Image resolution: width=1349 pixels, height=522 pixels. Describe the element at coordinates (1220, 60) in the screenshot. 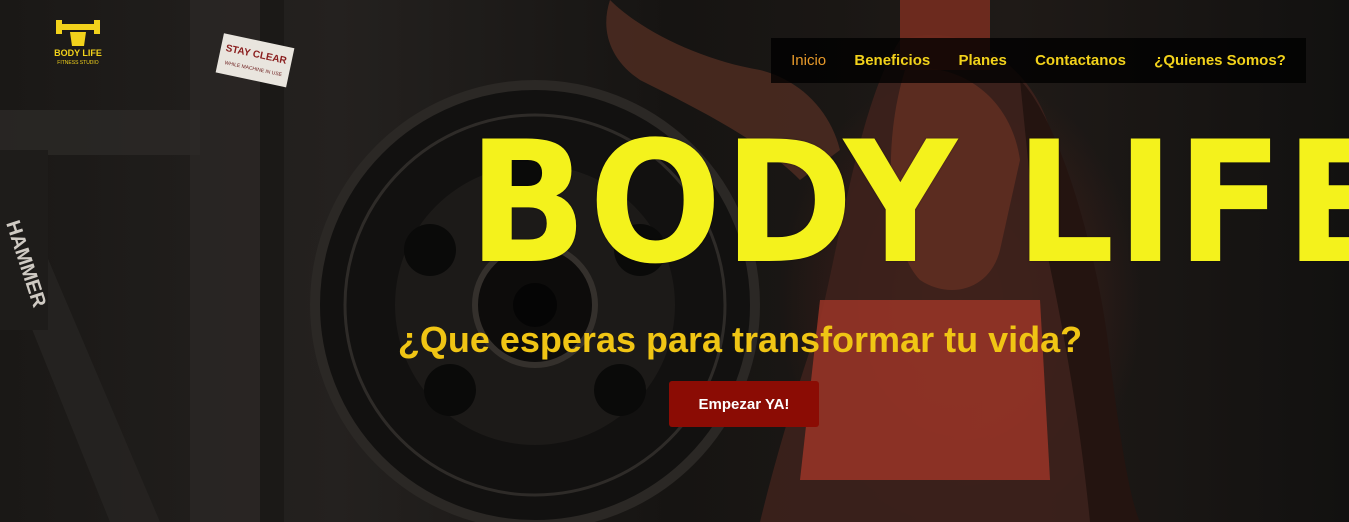

I see `nav-item-quienes-somos: ¿Quienes Somos?` at that location.